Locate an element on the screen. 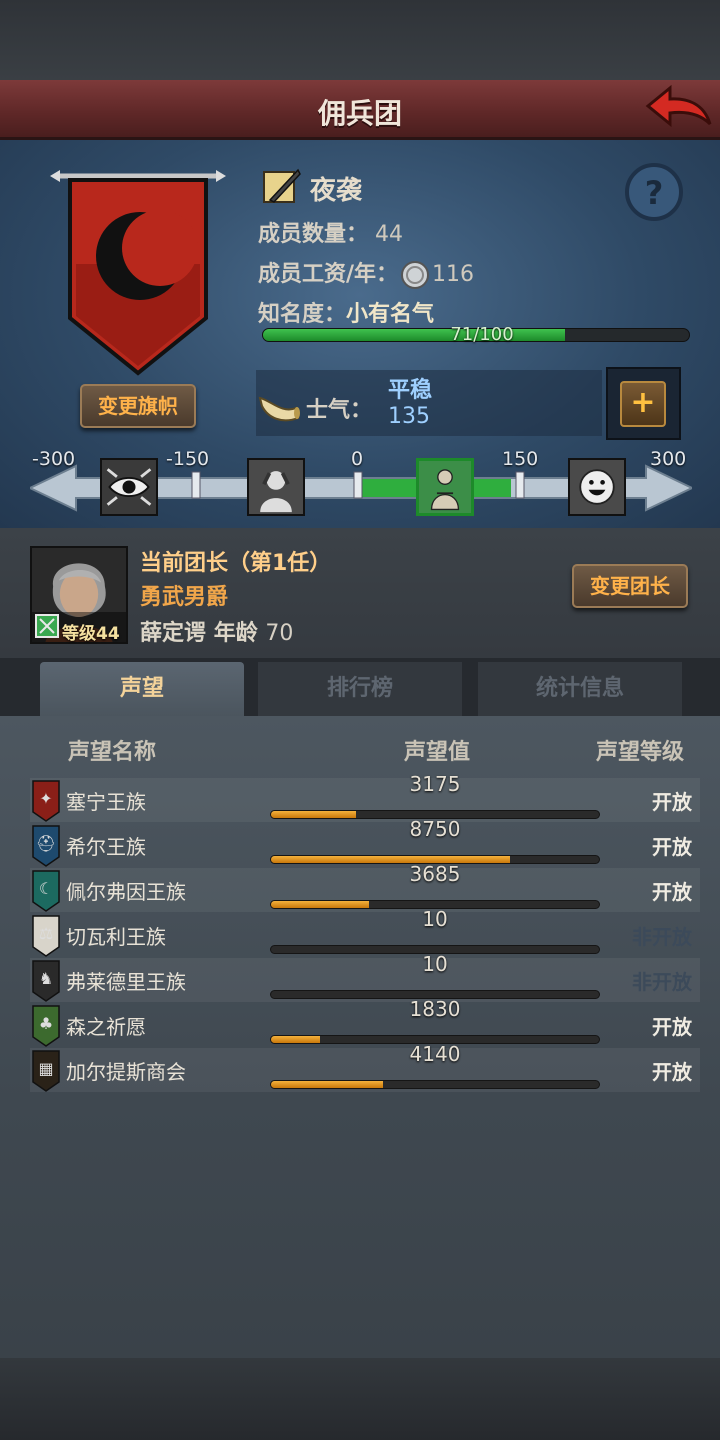  change-flag-button: 变更旗帜 is located at coordinates (138, 406).